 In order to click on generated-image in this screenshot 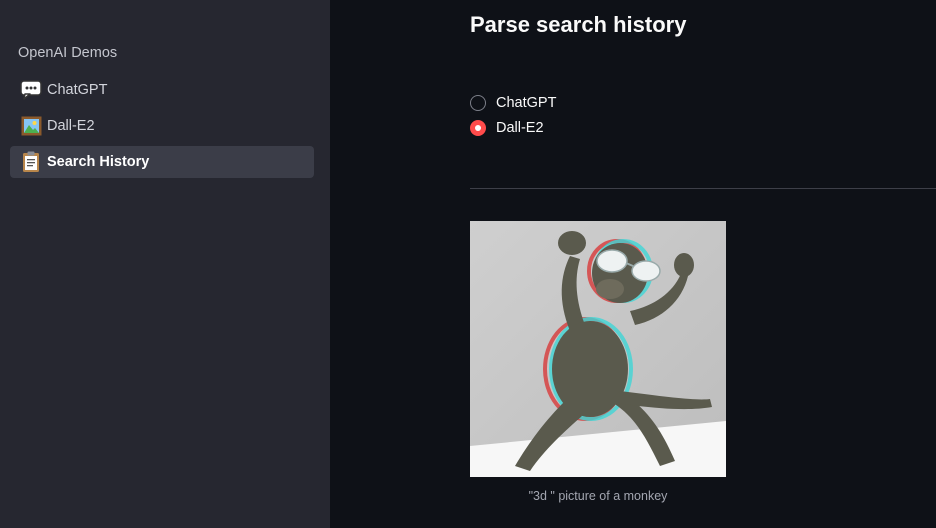, I will do `click(598, 349)`.